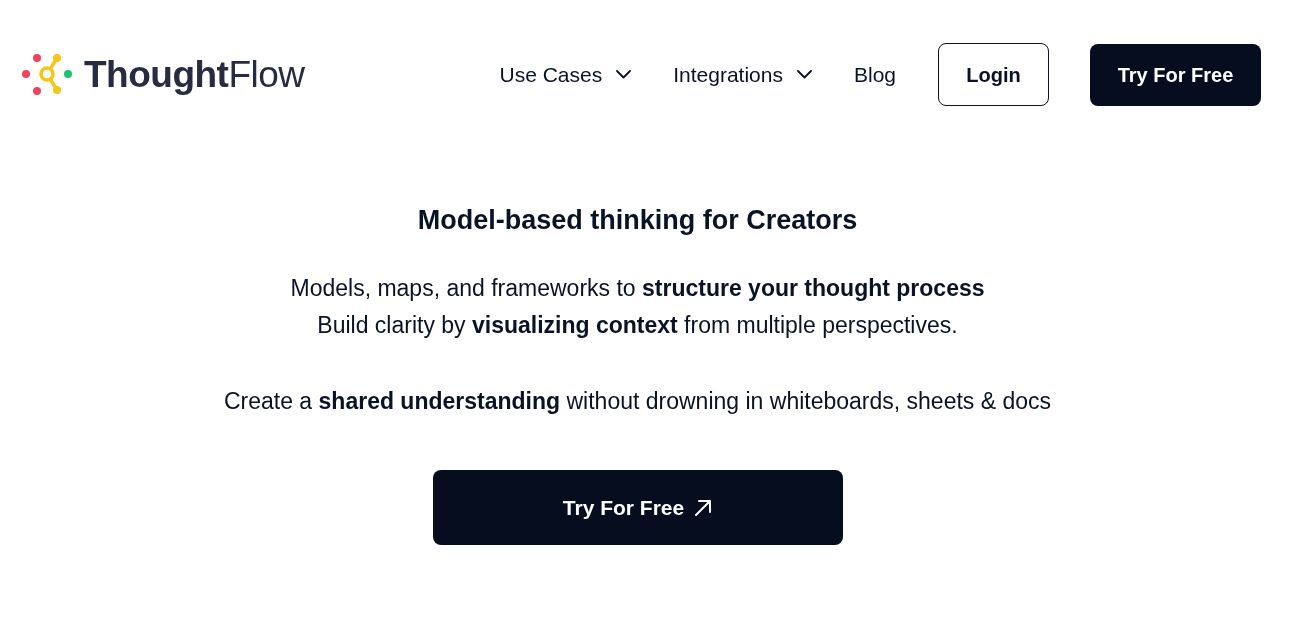 The image size is (1315, 635). What do you see at coordinates (874, 74) in the screenshot?
I see `nav-link: Blog` at bounding box center [874, 74].